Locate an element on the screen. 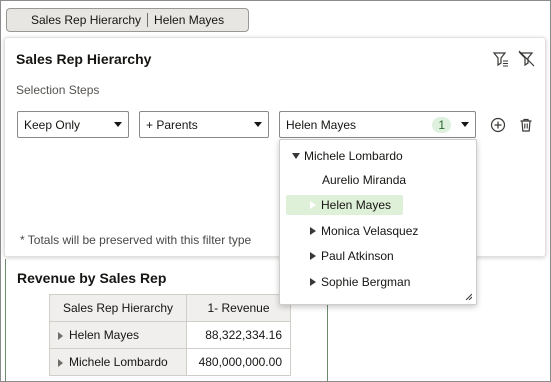  tree-item-aurelio-miranda: Aurelio Miranda is located at coordinates (364, 180).